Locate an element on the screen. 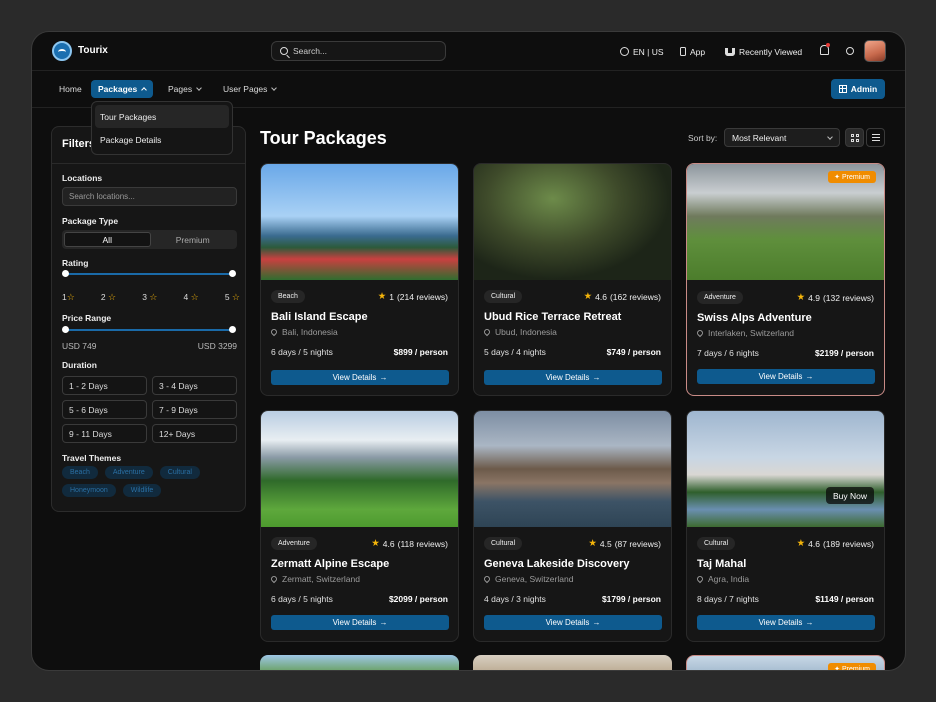  rating-option-3: 3 ☆ is located at coordinates (149, 297).